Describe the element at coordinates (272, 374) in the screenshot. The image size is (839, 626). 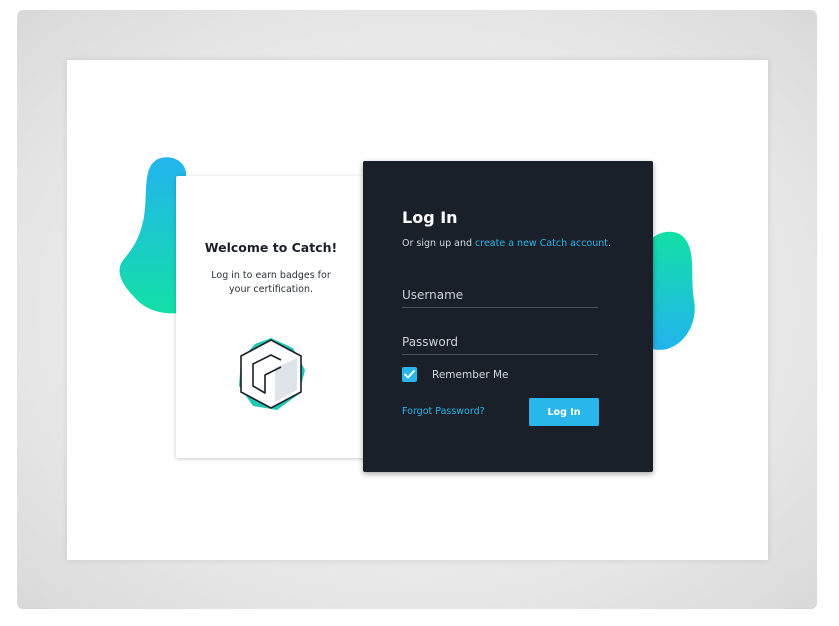
I see `catch-logo-icon` at that location.